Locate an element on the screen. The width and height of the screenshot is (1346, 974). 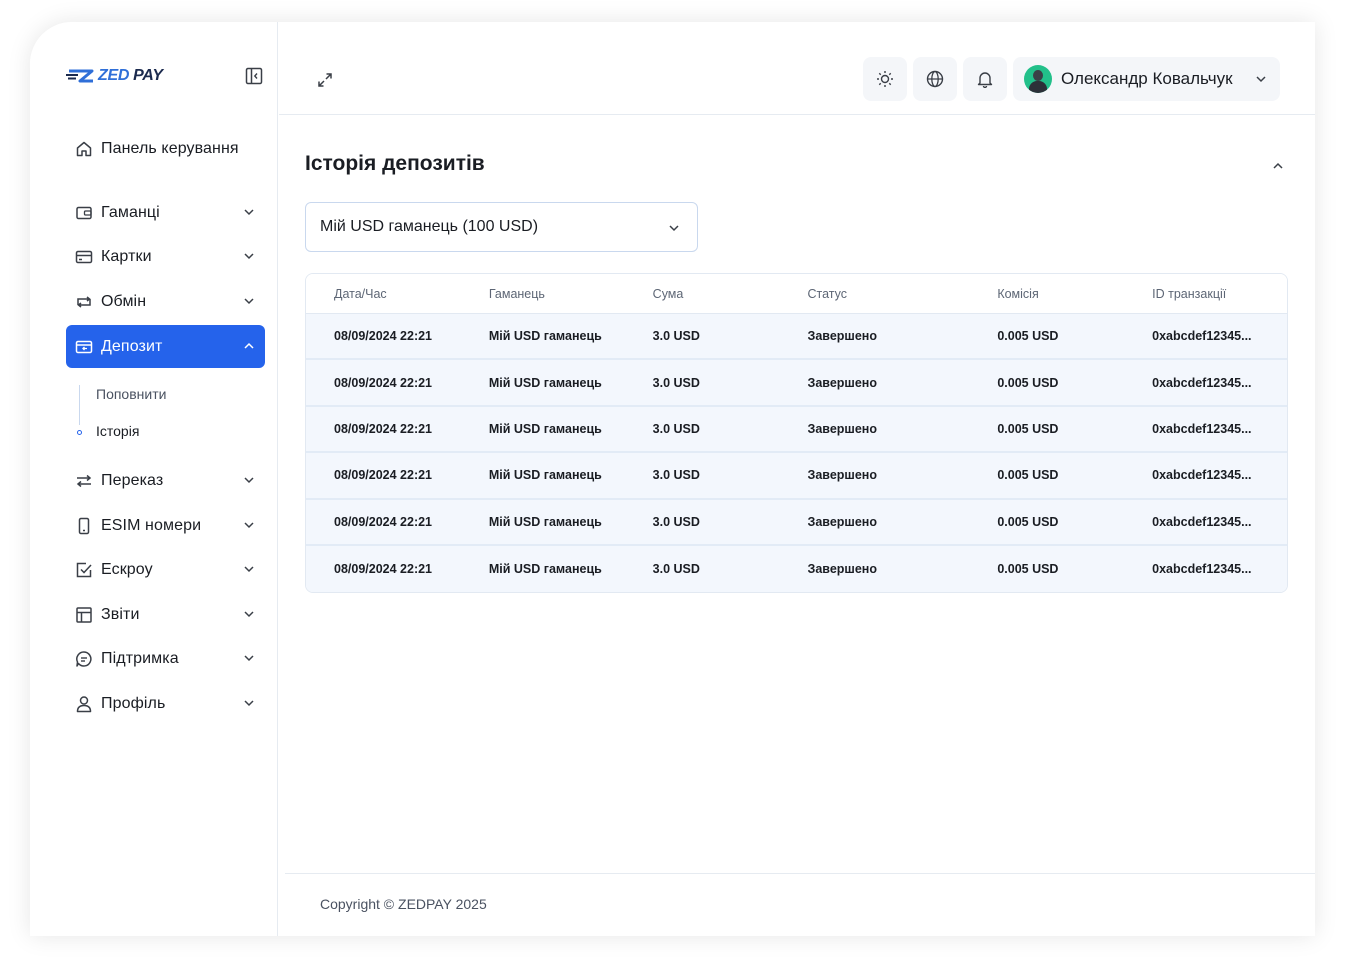
column-header-status: Статус is located at coordinates (827, 293).